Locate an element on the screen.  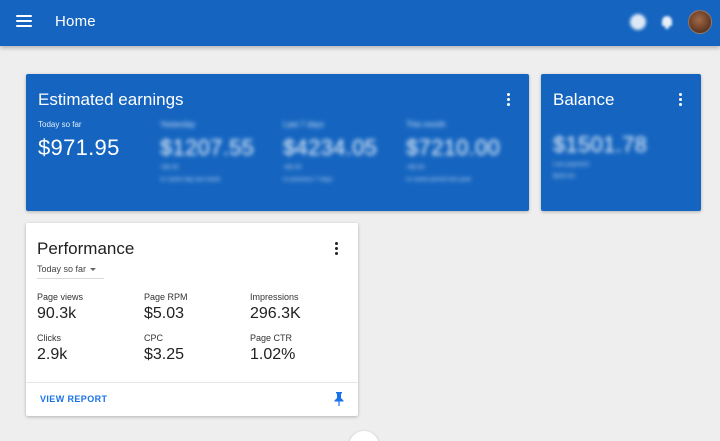
stat-page-rpm: Page RPM $5.03 is located at coordinates (166, 307).